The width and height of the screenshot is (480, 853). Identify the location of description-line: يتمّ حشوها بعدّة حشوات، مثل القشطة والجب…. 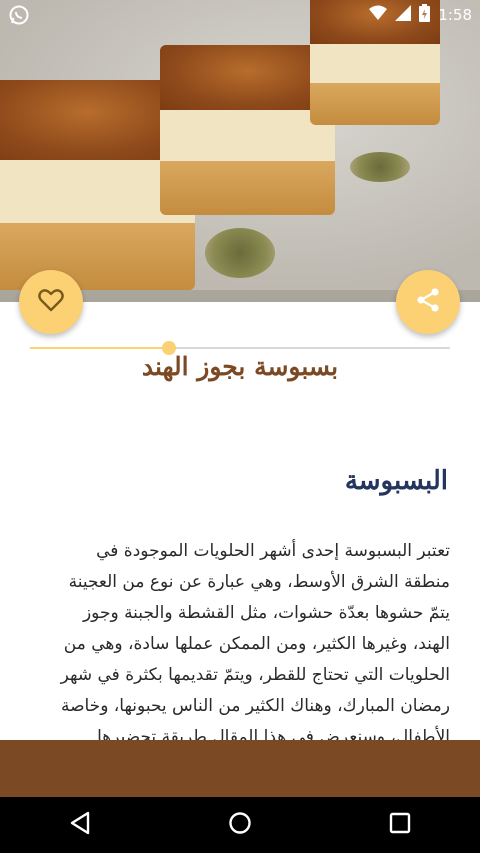
(266, 613).